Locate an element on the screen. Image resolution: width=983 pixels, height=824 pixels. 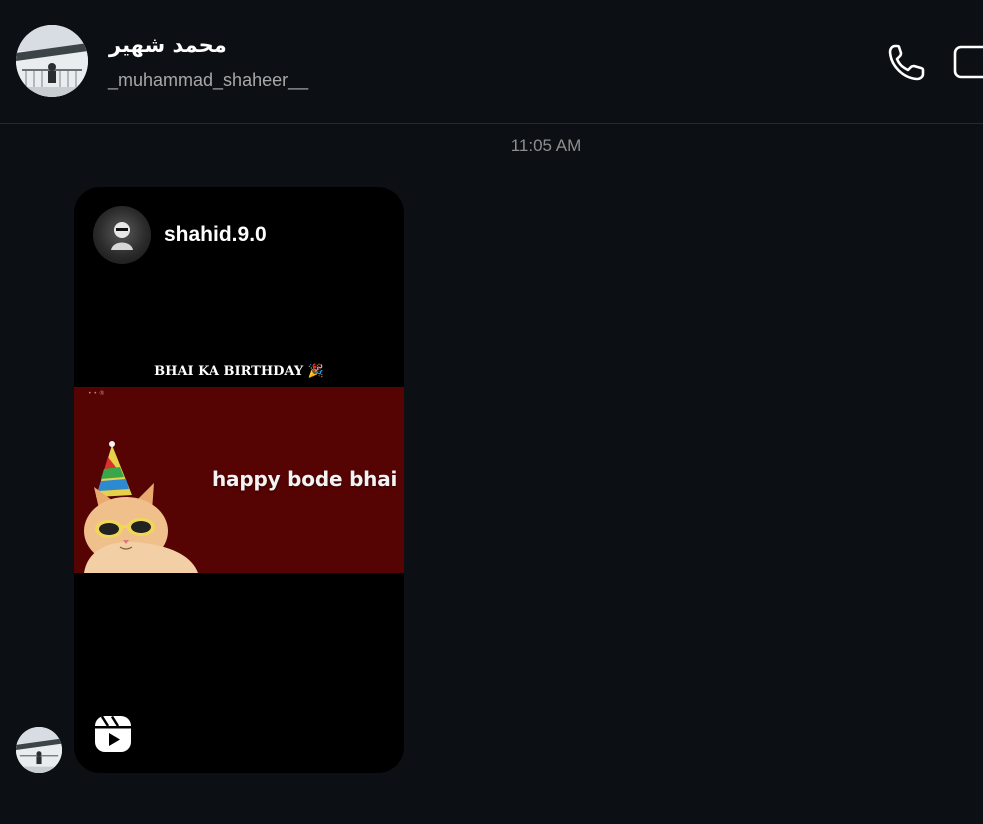
reel-caption: BHAI KA BIRTHDAY 🎉 is located at coordinates (239, 371).